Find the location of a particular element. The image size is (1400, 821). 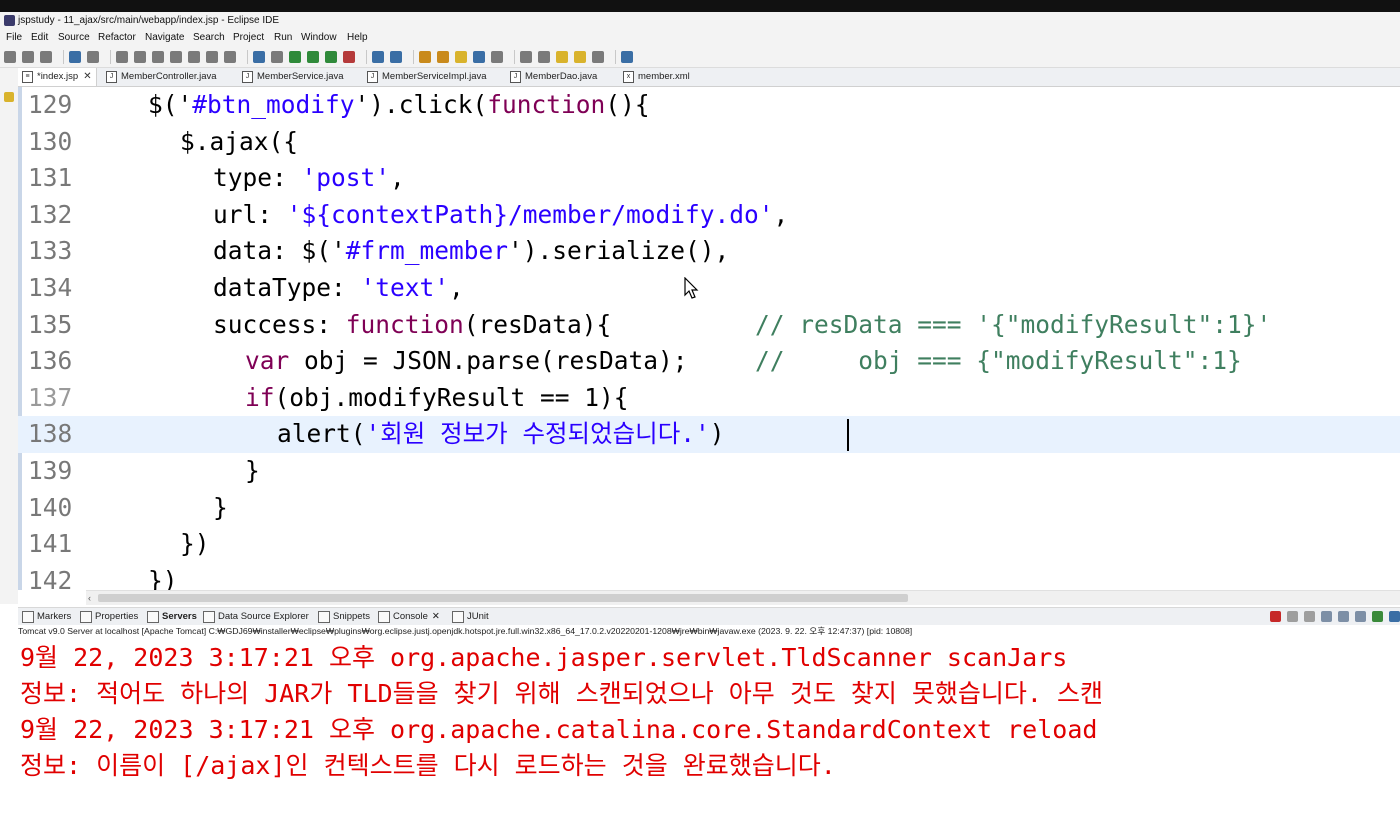

tab-junit: JUnit is located at coordinates (470, 616).